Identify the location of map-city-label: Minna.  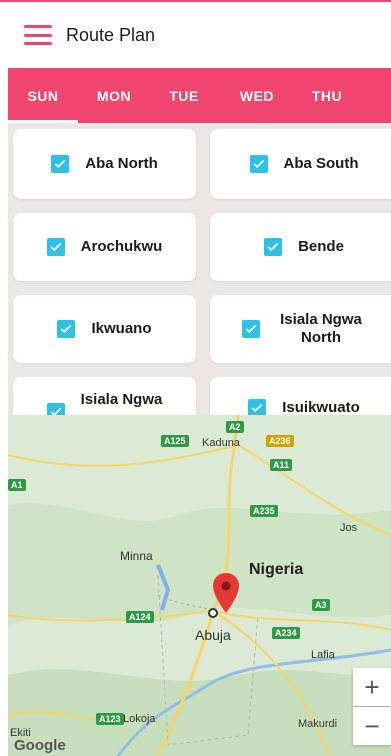
(136, 556).